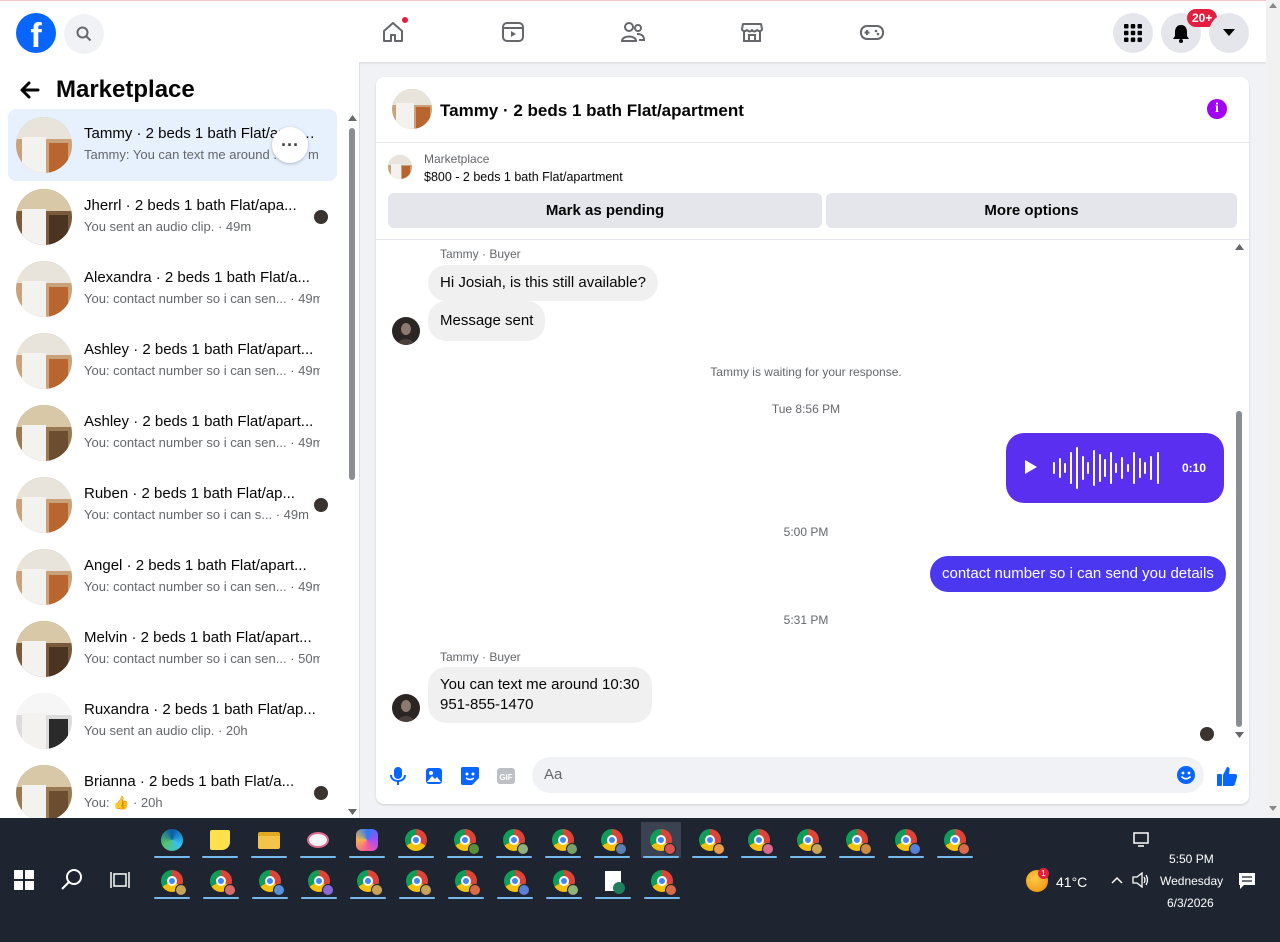 This screenshot has height=942, width=1280. Describe the element at coordinates (605, 210) in the screenshot. I see `mark-as-pending-button: Mark as pending` at that location.